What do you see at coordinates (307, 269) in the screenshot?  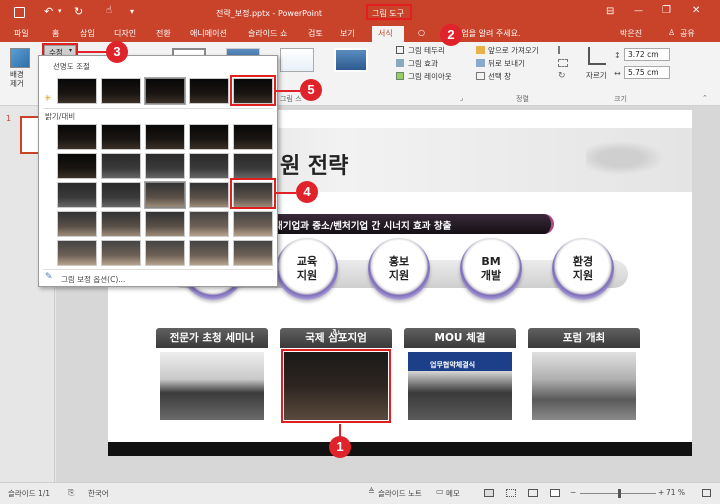 I see `circle-education: 교육 지원` at bounding box center [307, 269].